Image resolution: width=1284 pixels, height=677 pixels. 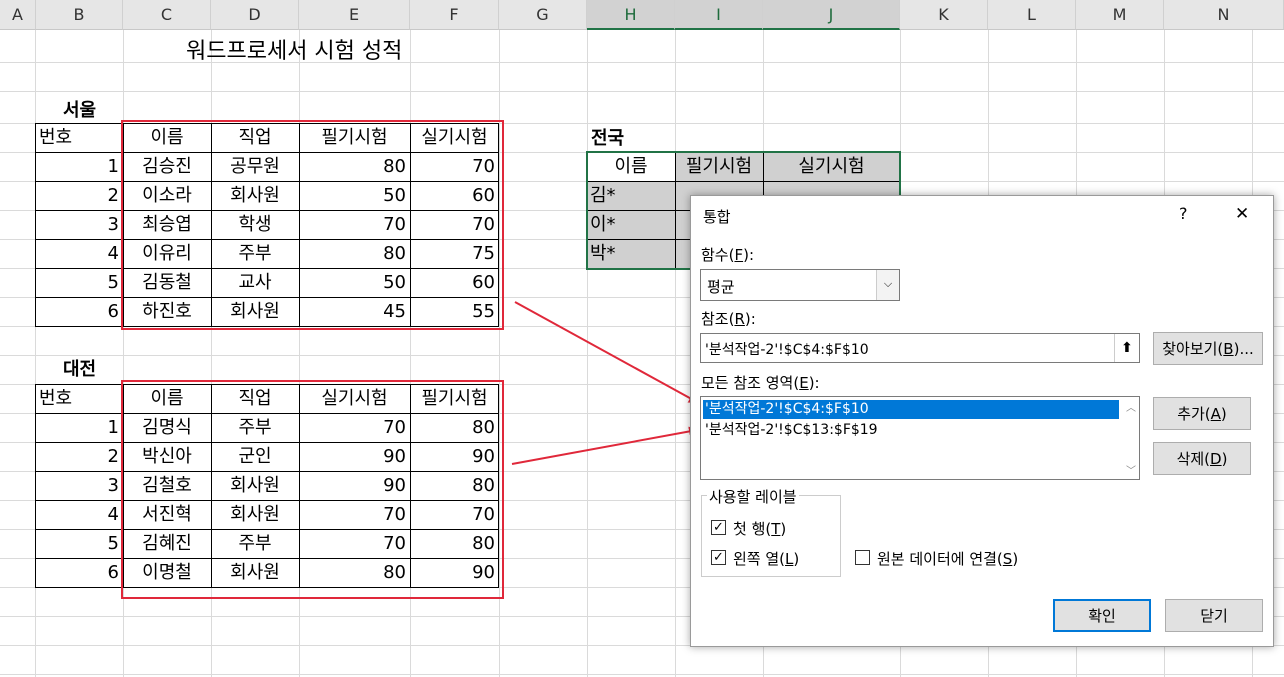 What do you see at coordinates (1131, 469) in the screenshot?
I see `scroll-down-icon: ﹀` at bounding box center [1131, 469].